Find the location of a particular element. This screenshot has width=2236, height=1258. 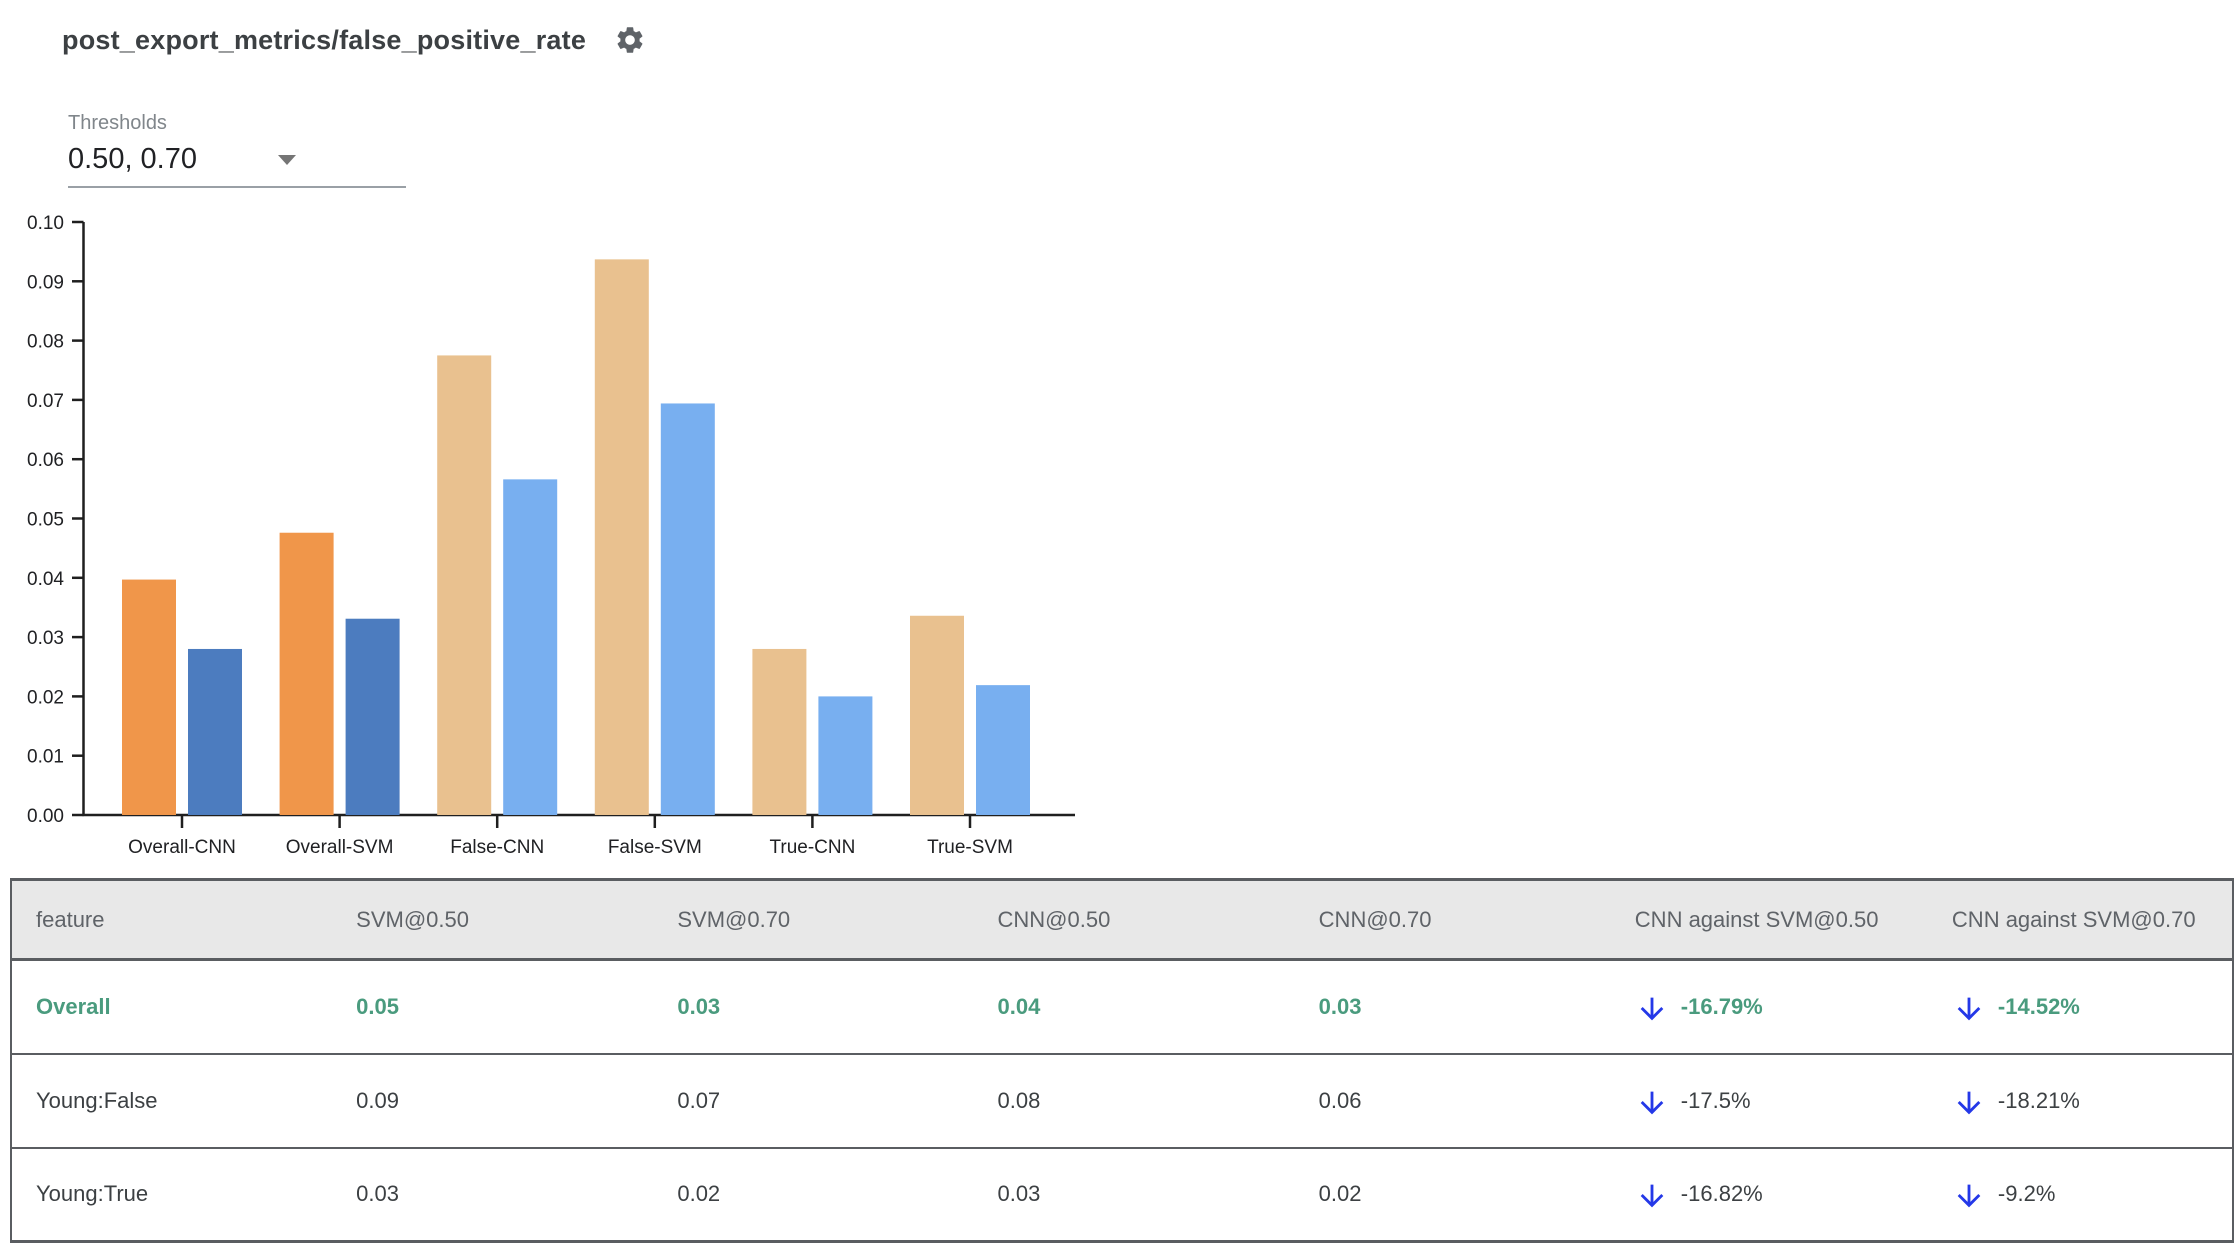

table-row: Young:False 0.09 0.07 0.08 0.06 -17.5% -18.21% is located at coordinates (1122, 1100).